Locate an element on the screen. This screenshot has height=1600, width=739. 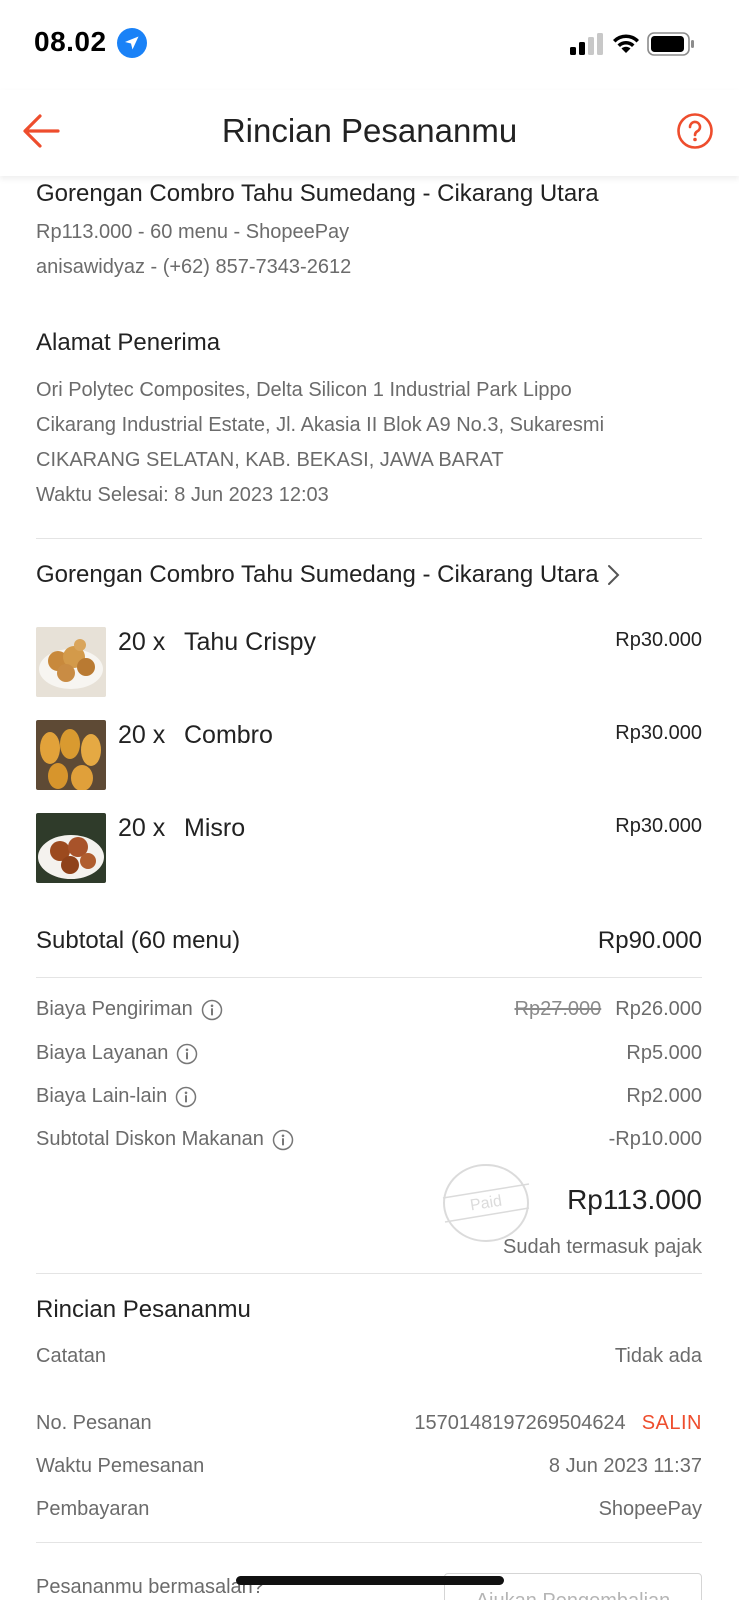
subtotal-label: Subtotal (60 menu) is located at coordinates (138, 940).